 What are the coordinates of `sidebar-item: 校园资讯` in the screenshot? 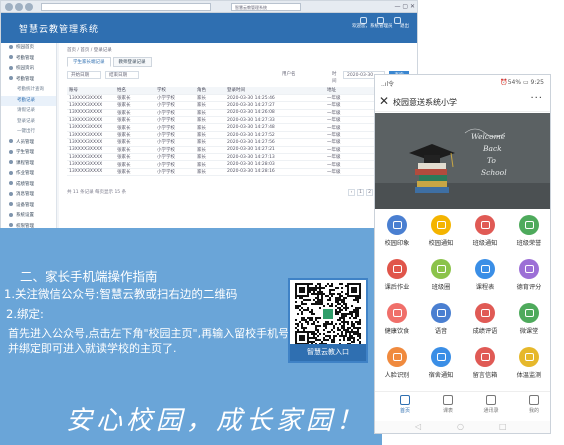 It's located at (28, 69).